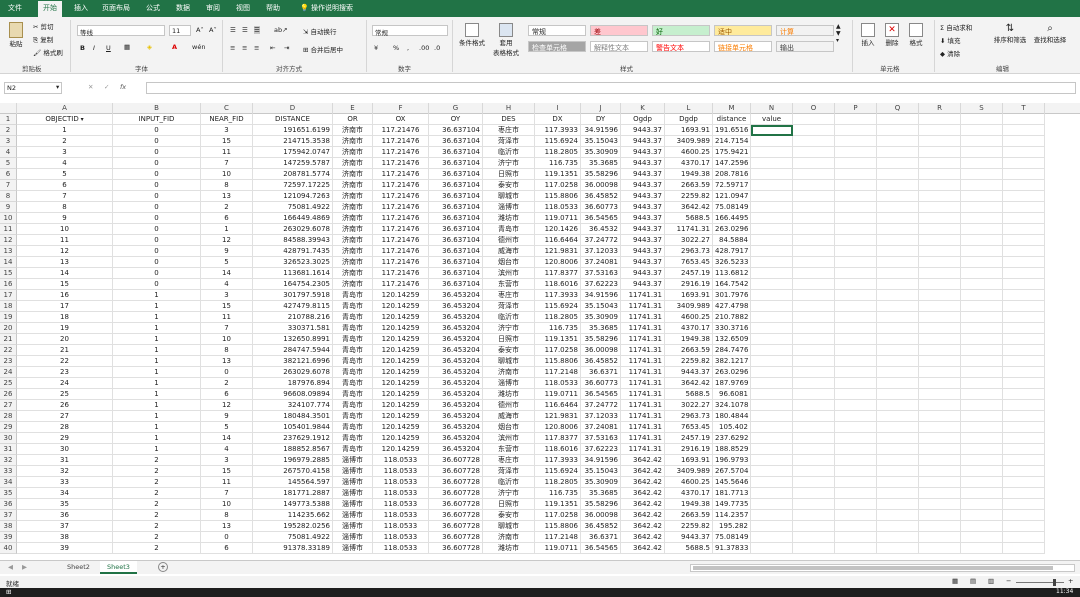  I want to click on align-left-button: ≡, so click(232, 48).